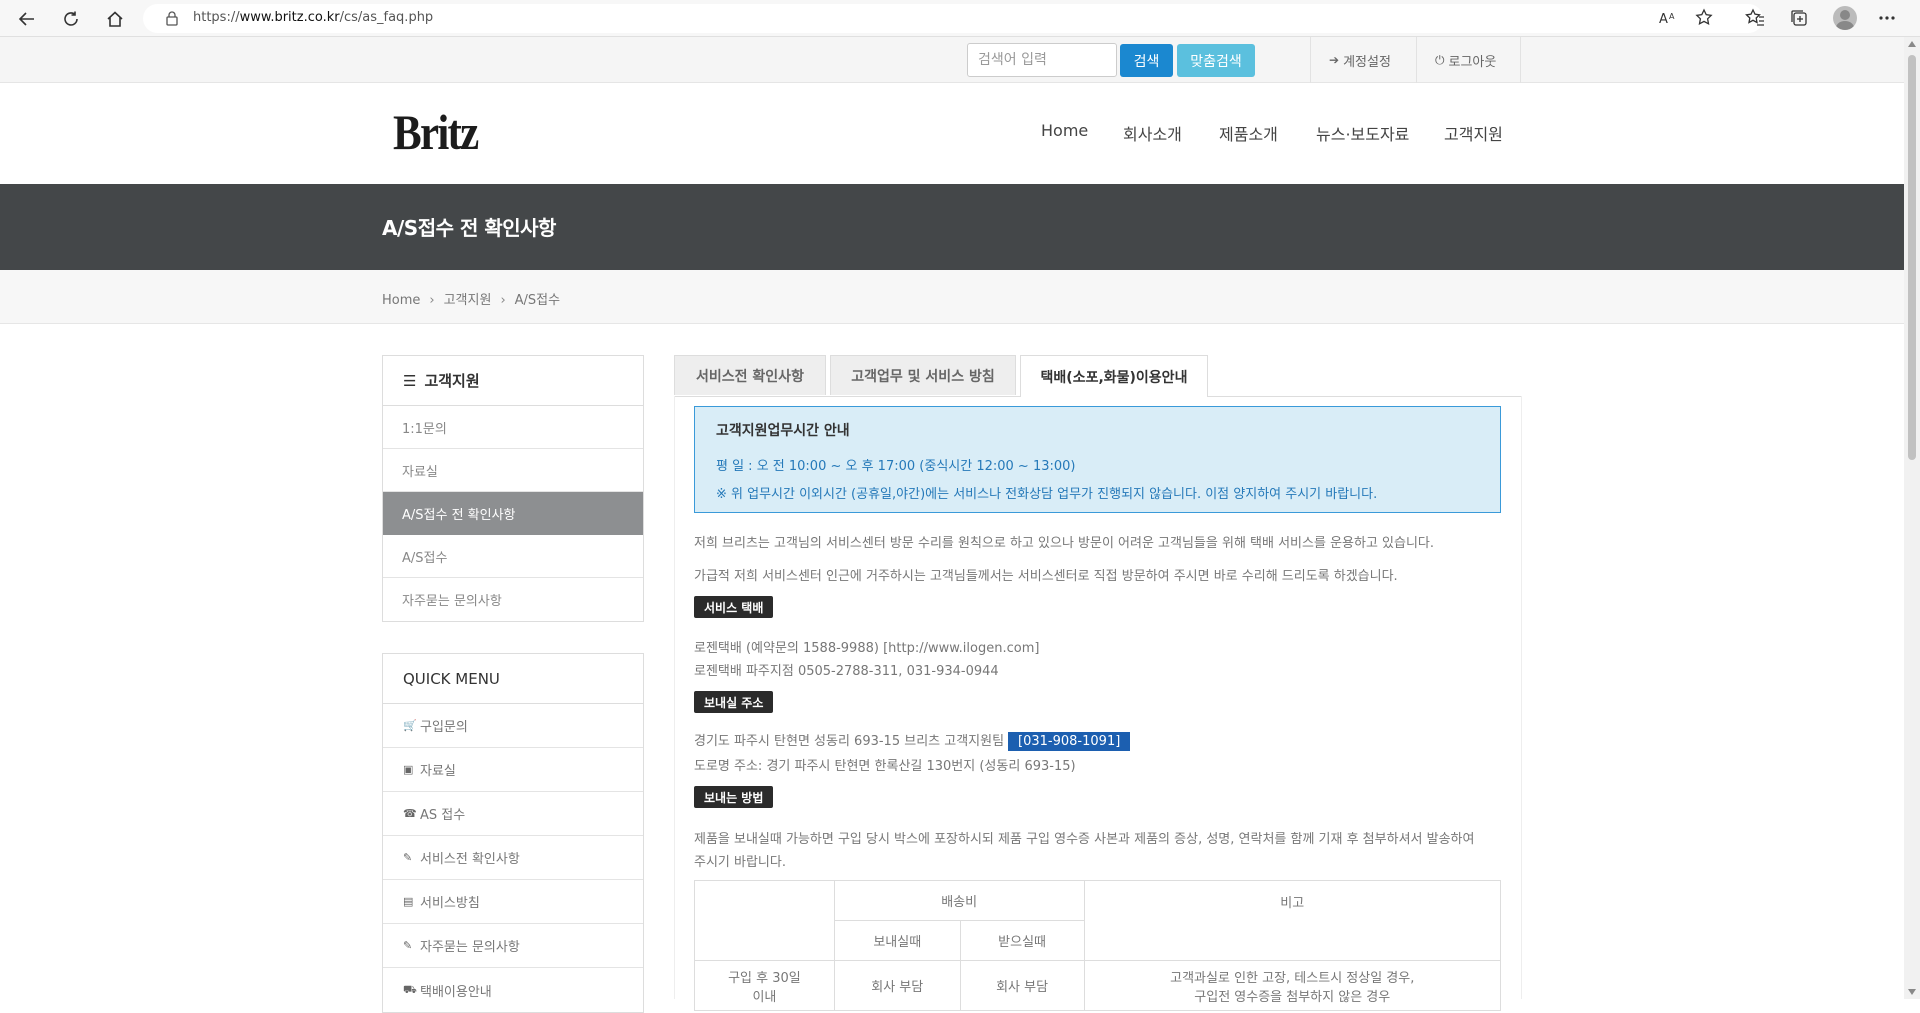 This screenshot has height=1013, width=1920. Describe the element at coordinates (734, 797) in the screenshot. I see `method-label: 보내는 방법` at that location.